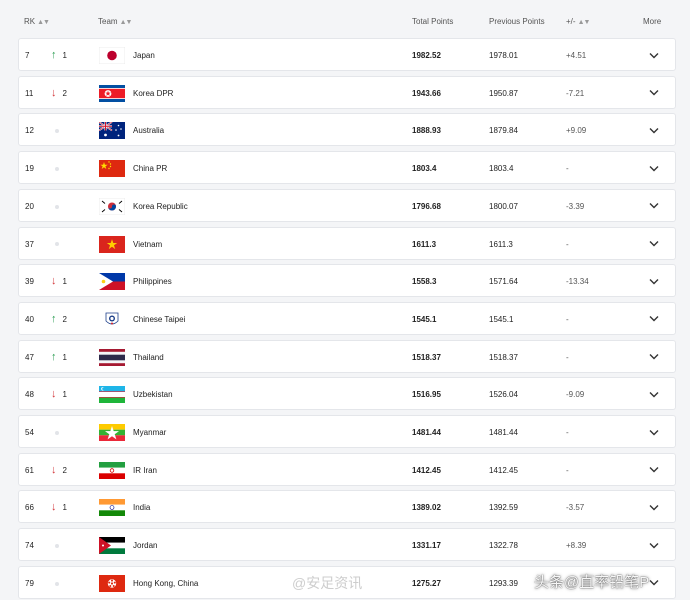  Describe the element at coordinates (503, 357) in the screenshot. I see `previous-points: 1518.37` at that location.